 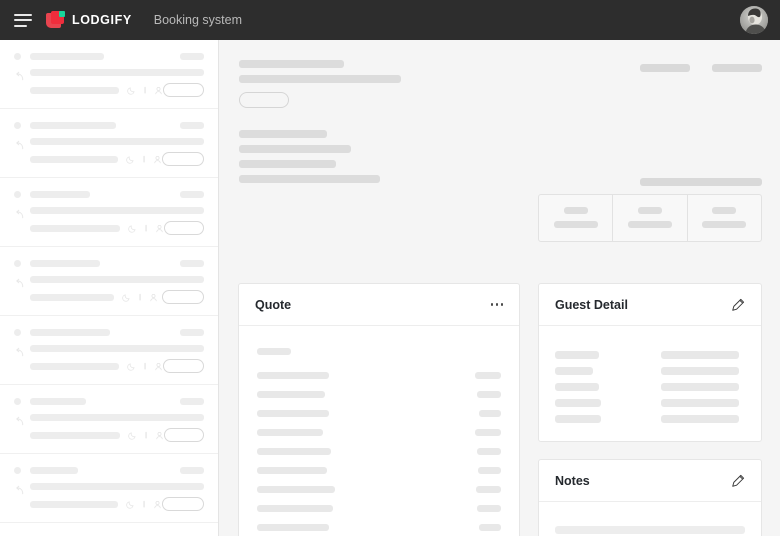 I want to click on widget-cell-label-skeleton, so click(x=649, y=210).